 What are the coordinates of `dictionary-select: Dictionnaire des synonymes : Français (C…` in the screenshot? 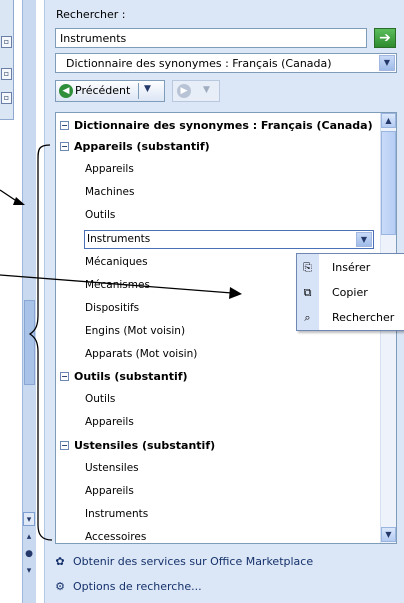 It's located at (226, 63).